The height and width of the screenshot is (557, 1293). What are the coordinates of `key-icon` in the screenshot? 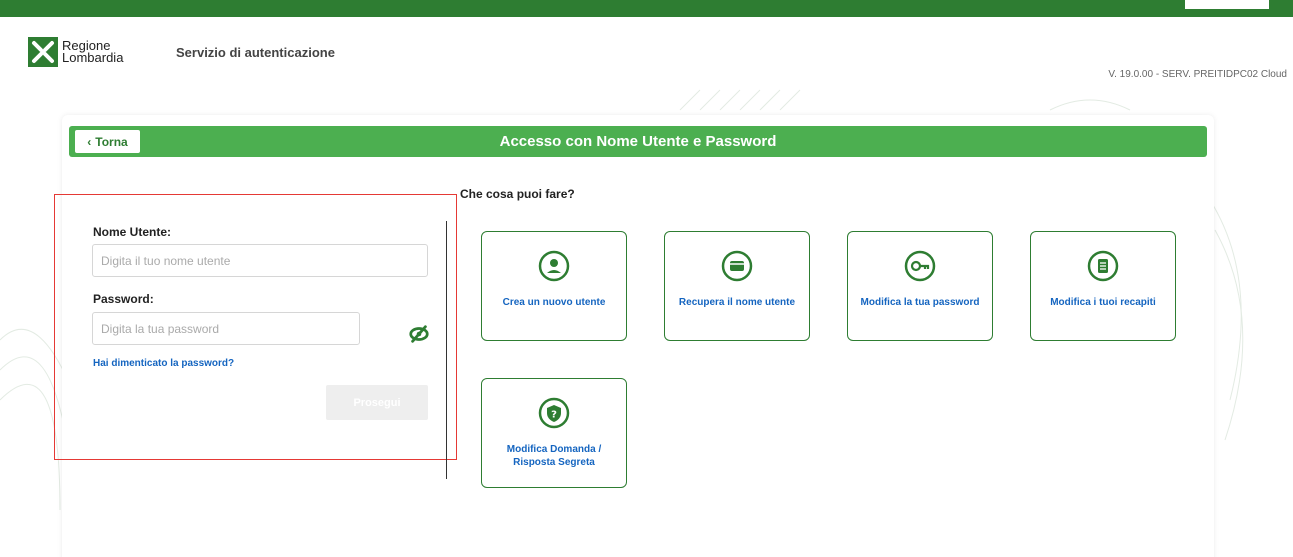 It's located at (920, 266).